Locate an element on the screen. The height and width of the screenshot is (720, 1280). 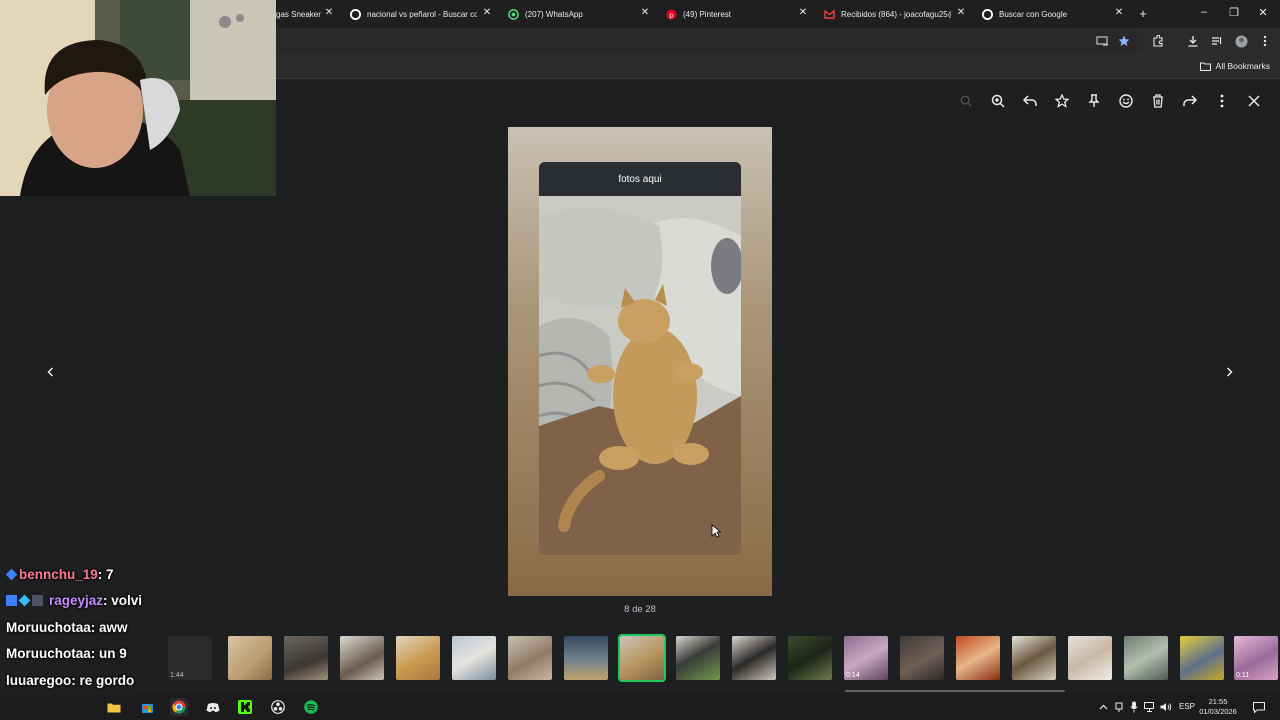
zoom-in-icon is located at coordinates (998, 101).